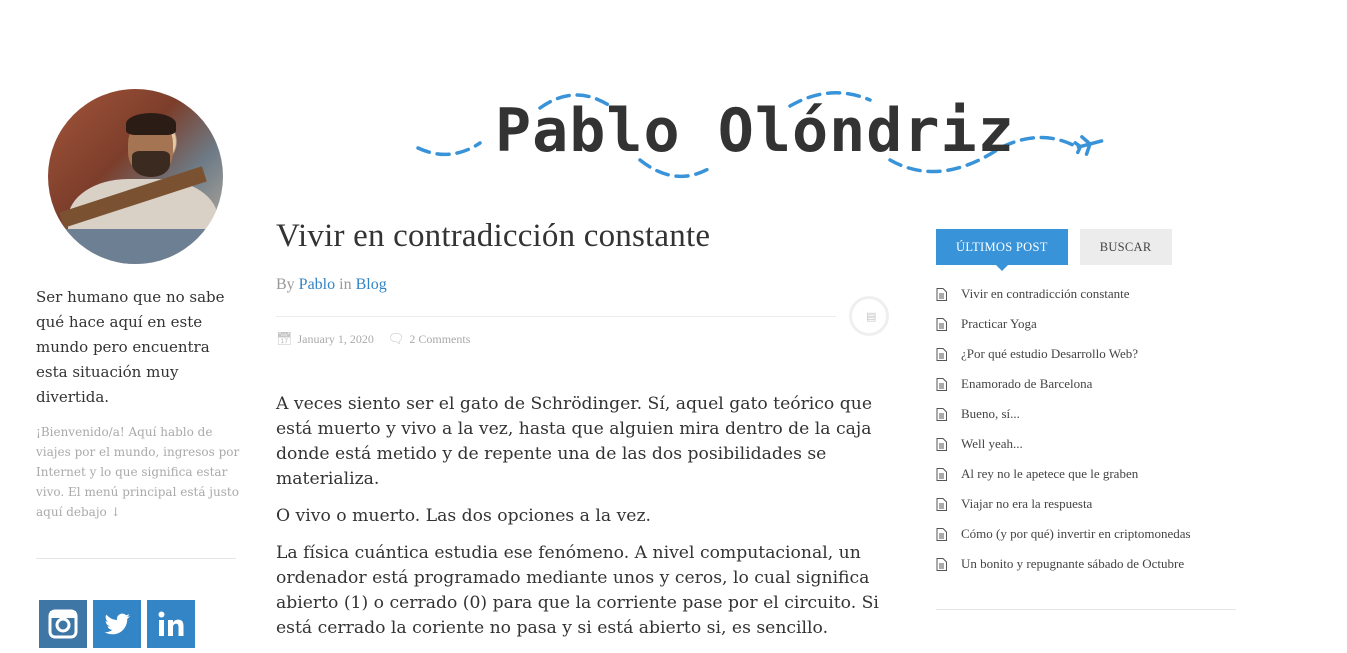 This screenshot has width=1347, height=653. Describe the element at coordinates (284, 338) in the screenshot. I see `calendar-icon: 📅︎` at that location.